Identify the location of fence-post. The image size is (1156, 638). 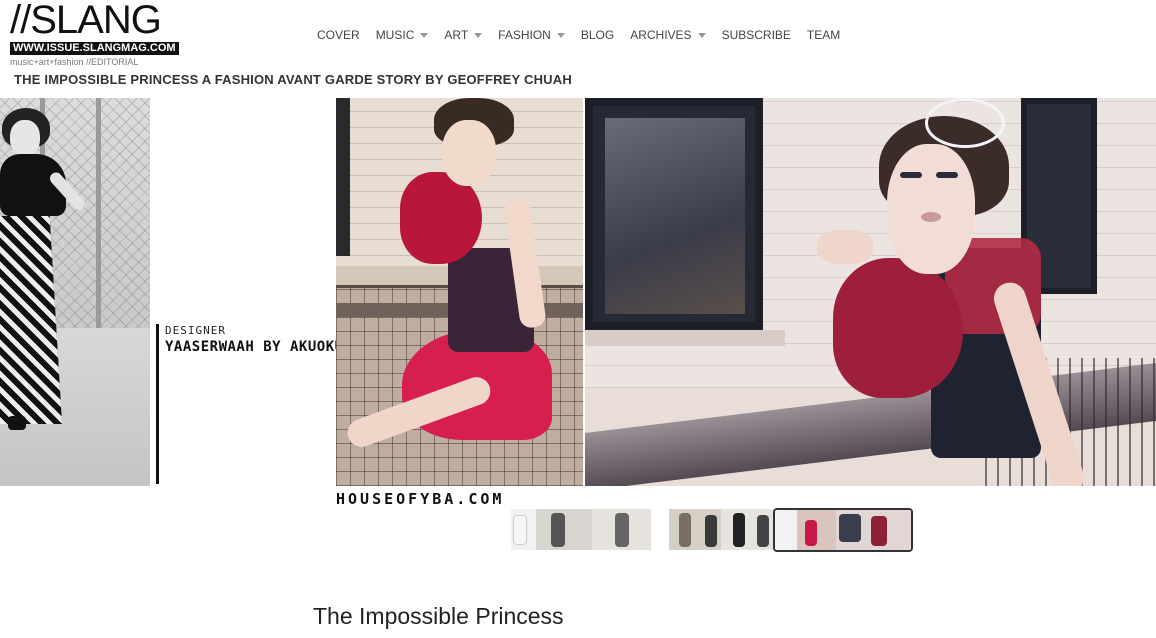
(98, 218).